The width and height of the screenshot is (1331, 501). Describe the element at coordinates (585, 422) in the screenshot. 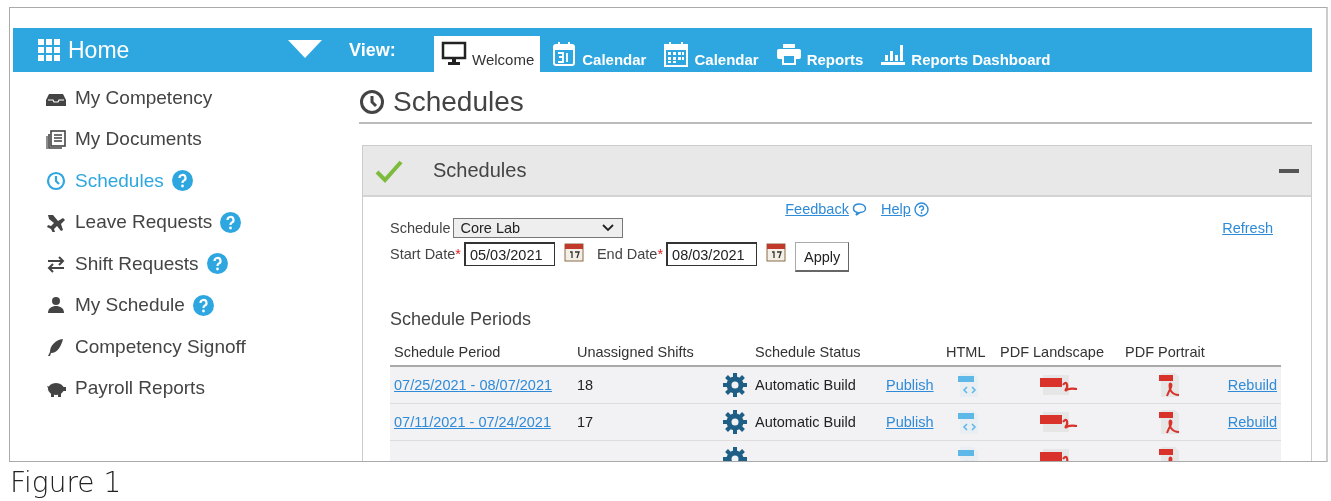

I see `table-cell-text: 17` at that location.